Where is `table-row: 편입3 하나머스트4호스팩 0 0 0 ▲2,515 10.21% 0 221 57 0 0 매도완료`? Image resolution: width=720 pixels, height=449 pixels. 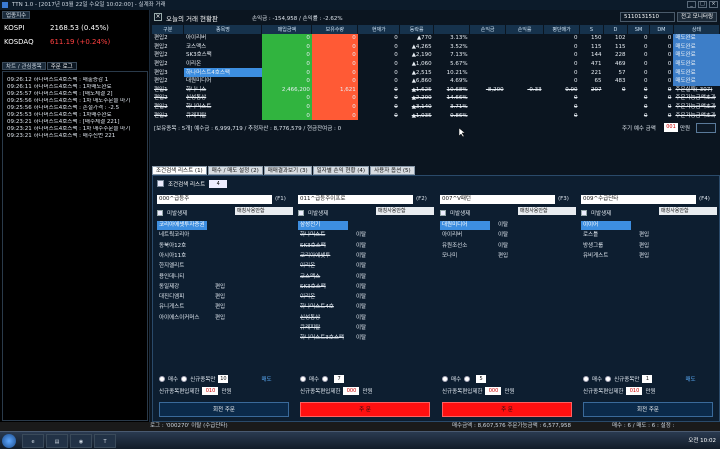
table-row: 편입3 하나머스트4호스팩 0 0 0 ▲2,515 10.21% 0 221 57 0 0 매도완료 is located at coordinates (436, 72).